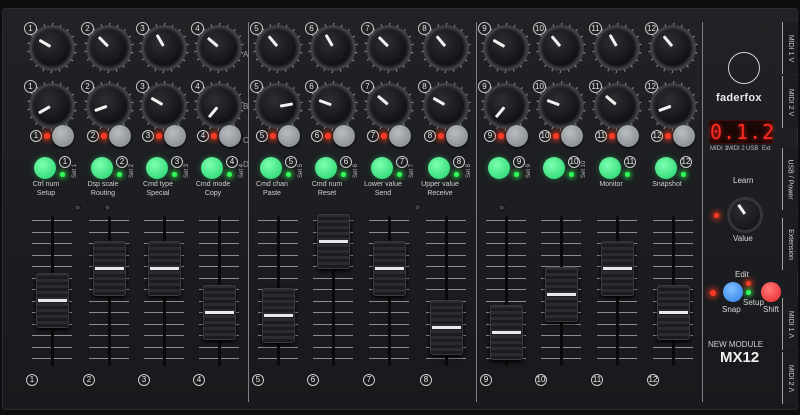 The width and height of the screenshot is (800, 415). I want to click on function-label-bottom: Routing, so click(103, 193).